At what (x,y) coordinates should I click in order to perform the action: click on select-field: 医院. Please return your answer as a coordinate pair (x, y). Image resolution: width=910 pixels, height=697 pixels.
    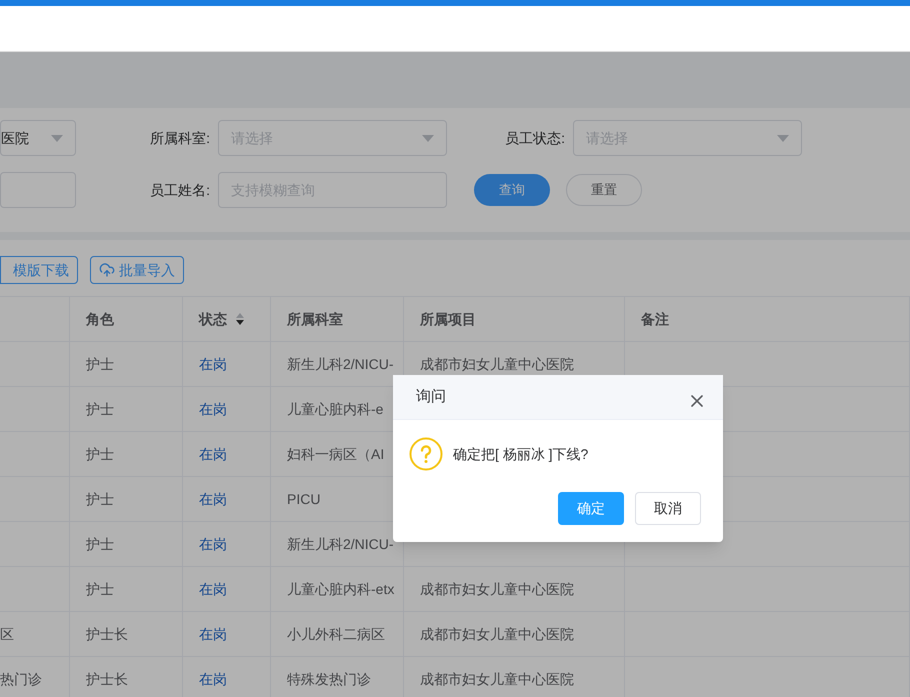
    Looking at the image, I should click on (38, 138).